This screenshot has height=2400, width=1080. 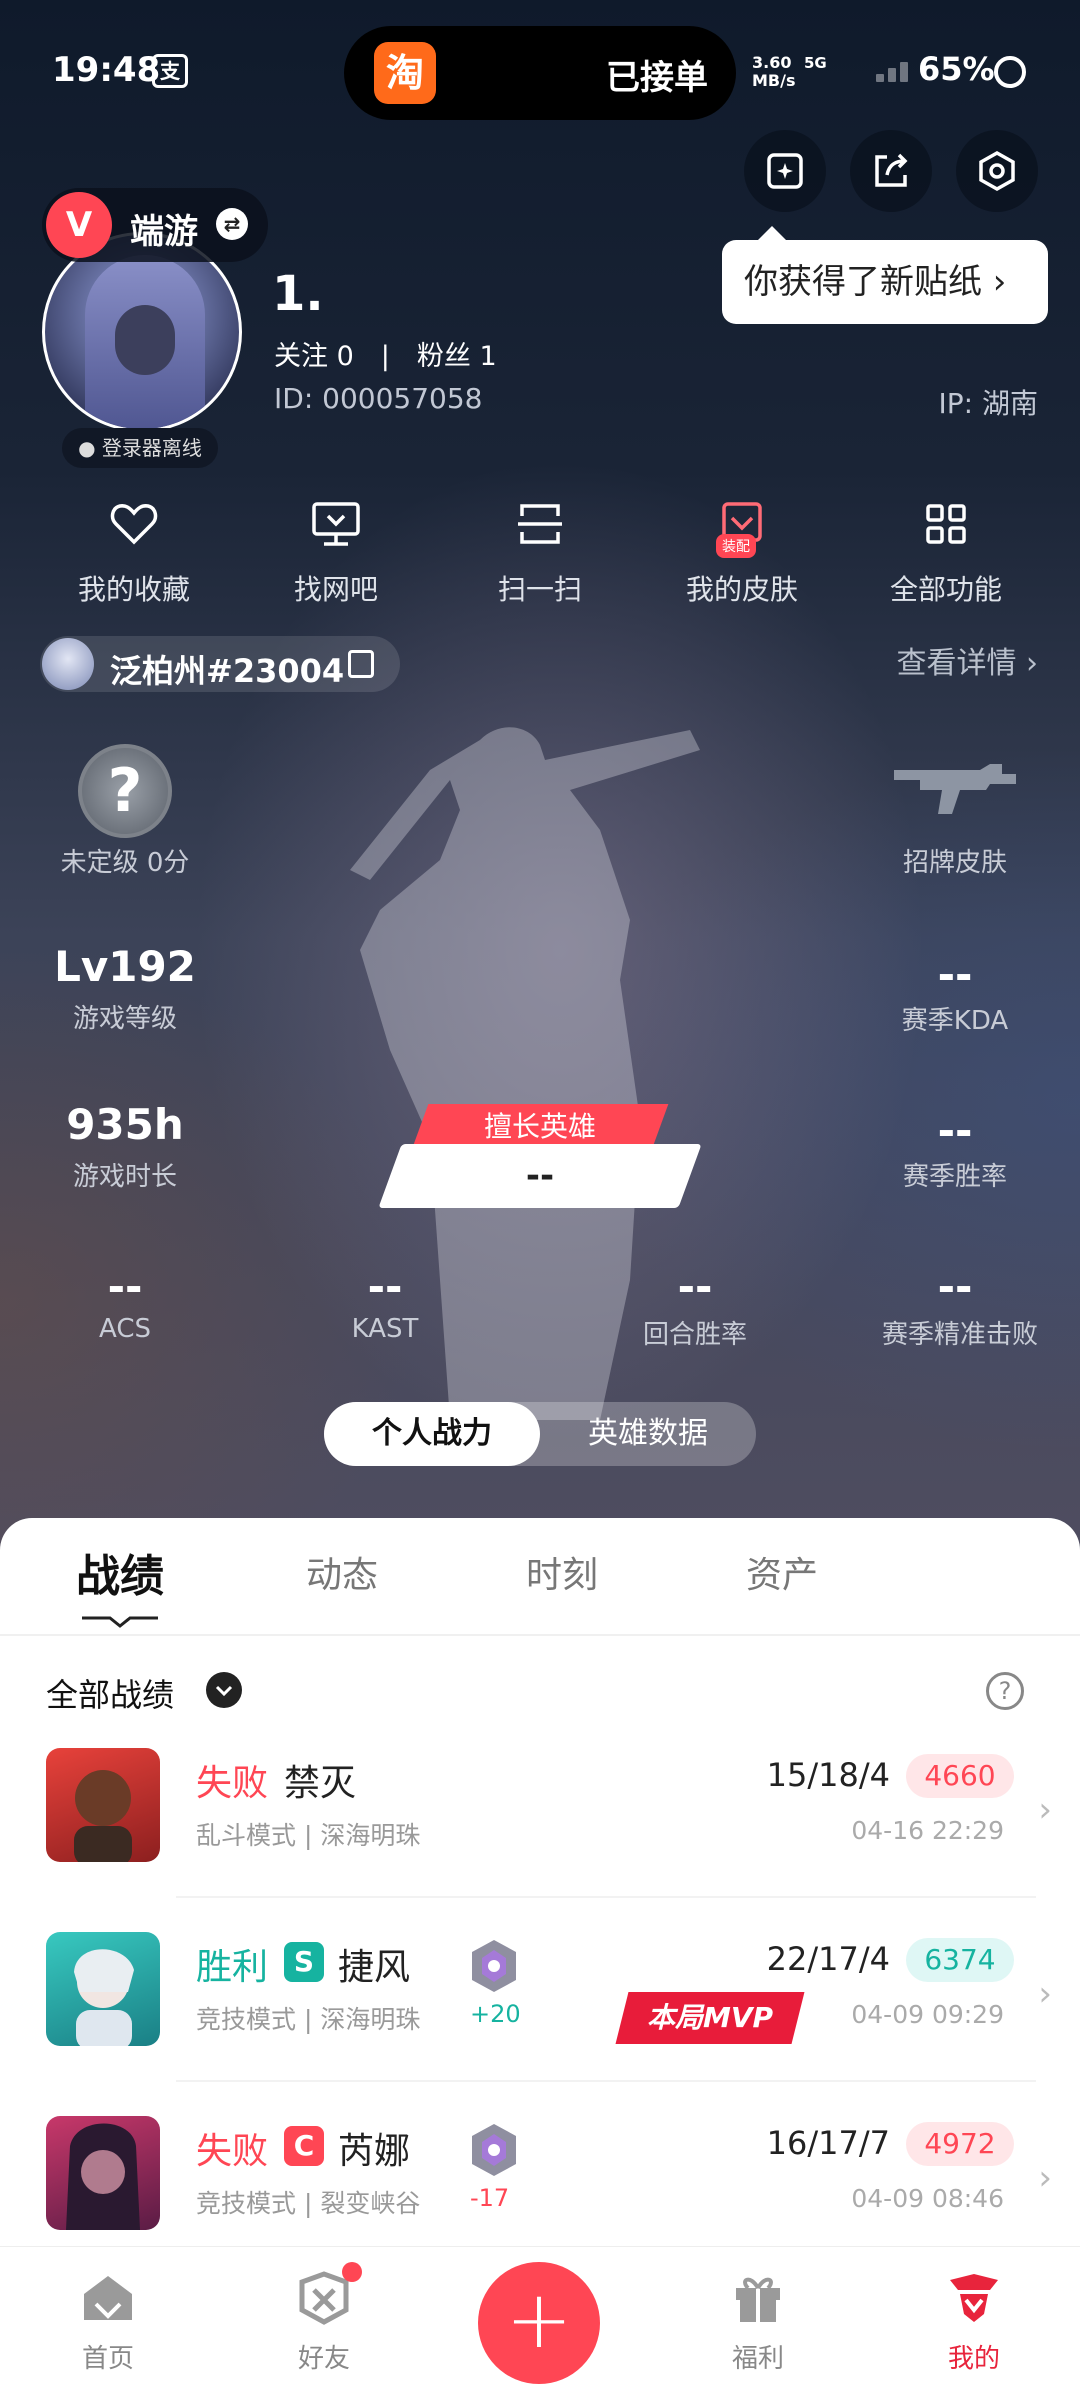 What do you see at coordinates (324, 2318) in the screenshot?
I see `nav-friends: 好友` at bounding box center [324, 2318].